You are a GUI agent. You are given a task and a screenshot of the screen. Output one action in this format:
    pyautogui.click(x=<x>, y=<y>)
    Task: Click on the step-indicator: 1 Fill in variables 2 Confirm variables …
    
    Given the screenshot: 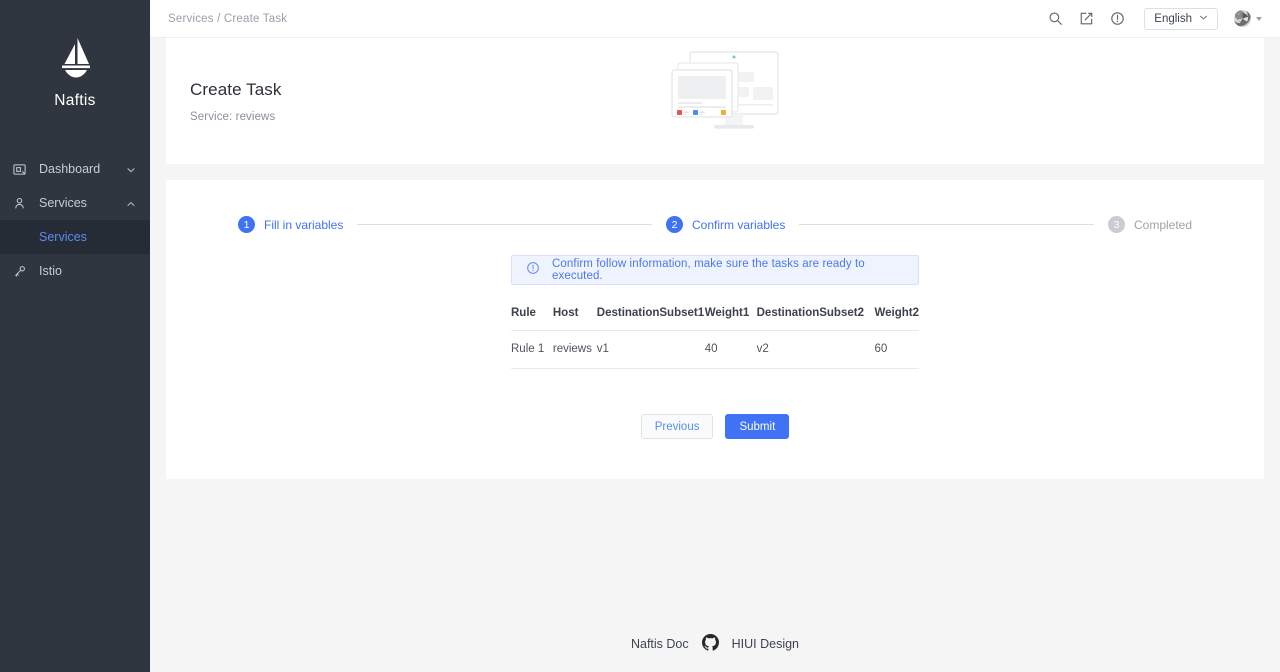 What is the action you would take?
    pyautogui.click(x=715, y=224)
    